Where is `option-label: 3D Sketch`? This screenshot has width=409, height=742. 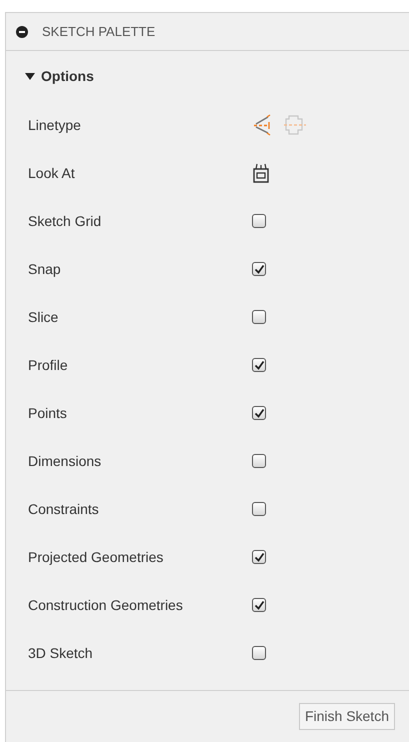
option-label: 3D Sketch is located at coordinates (61, 653).